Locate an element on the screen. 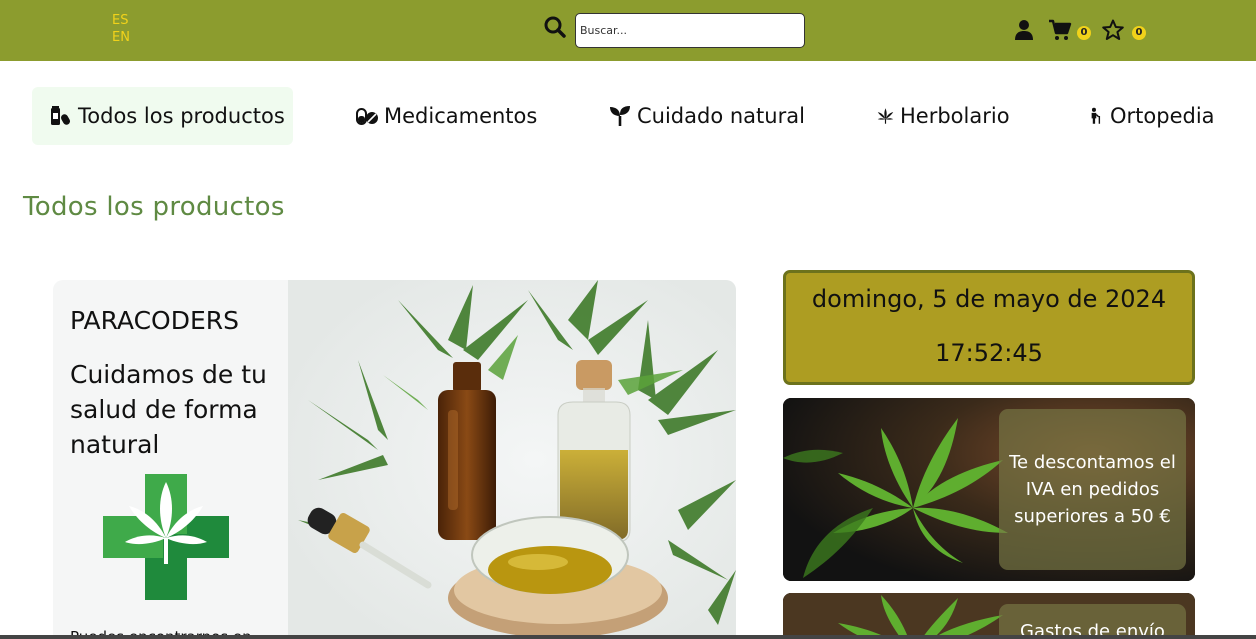 This screenshot has width=1256, height=639. date-clock-widget: domingo, 5 de mayo de 2024 17:52:45 is located at coordinates (989, 327).